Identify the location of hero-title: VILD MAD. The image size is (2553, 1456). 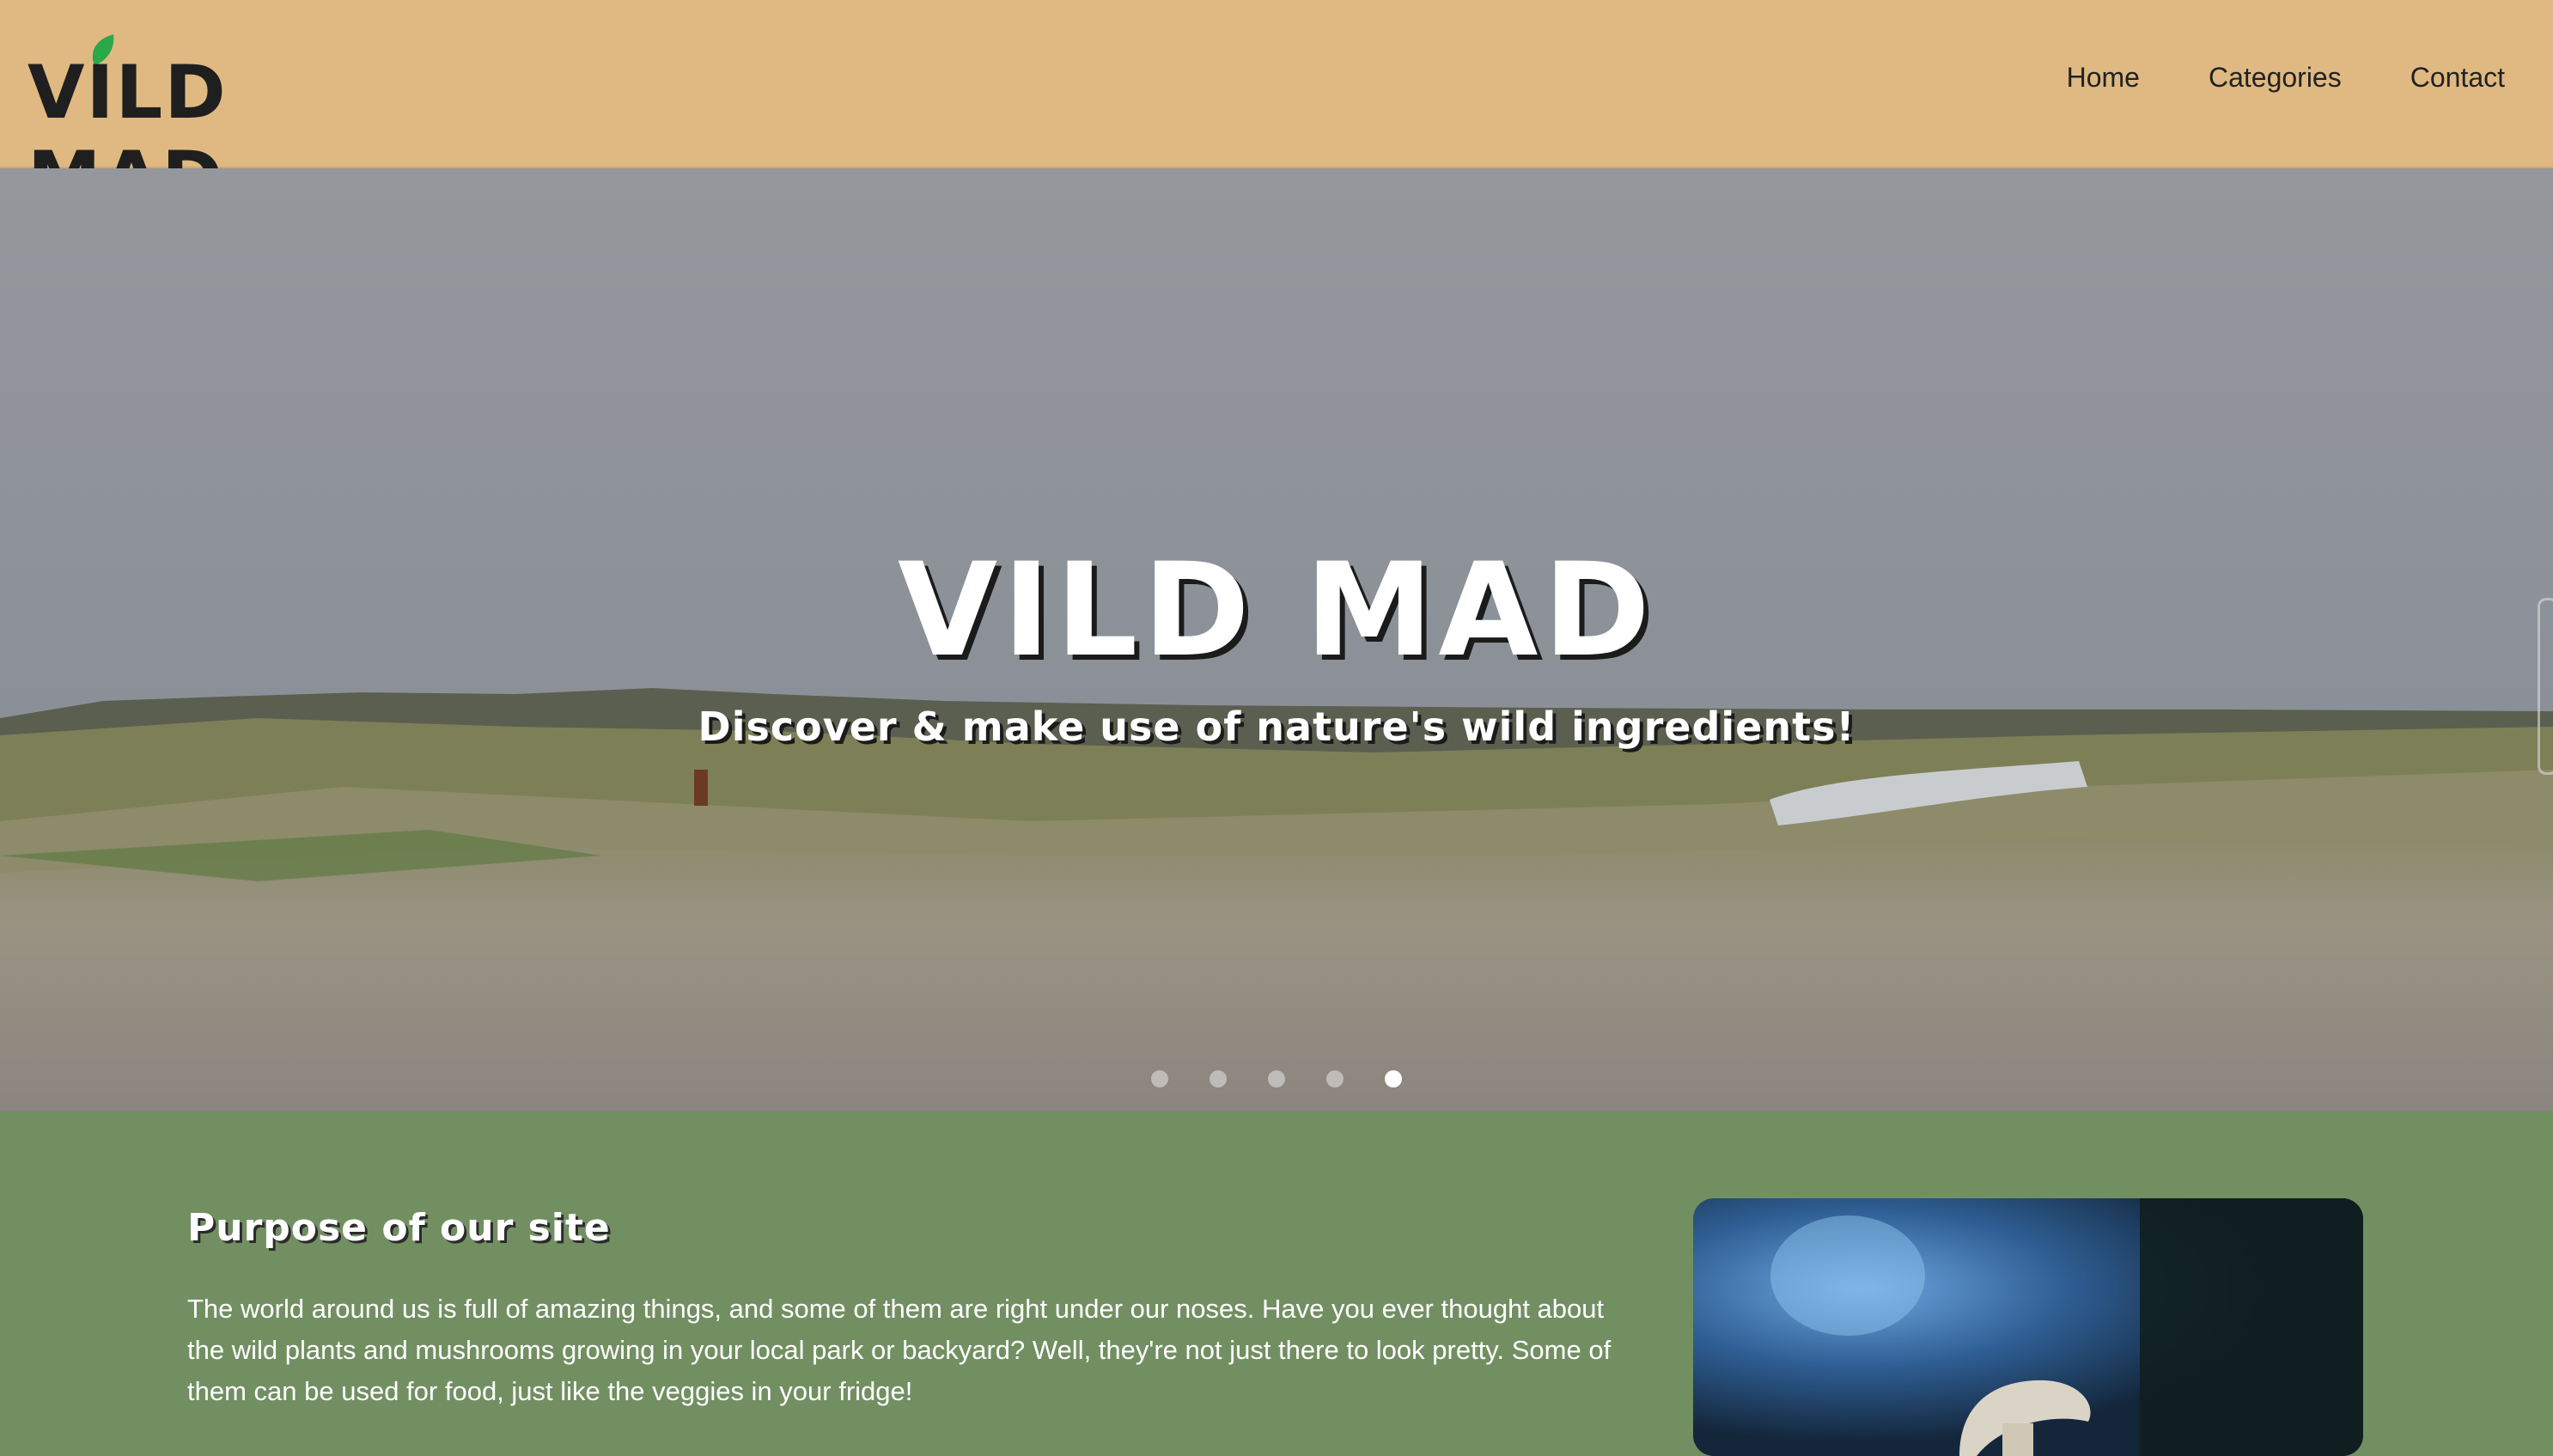
(1276, 611).